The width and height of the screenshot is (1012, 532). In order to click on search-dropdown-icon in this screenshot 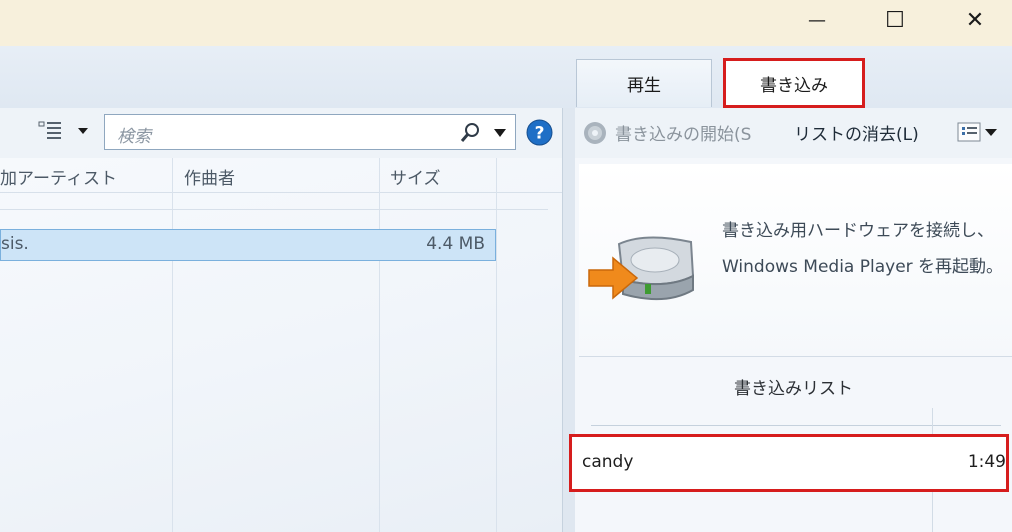, I will do `click(500, 133)`.